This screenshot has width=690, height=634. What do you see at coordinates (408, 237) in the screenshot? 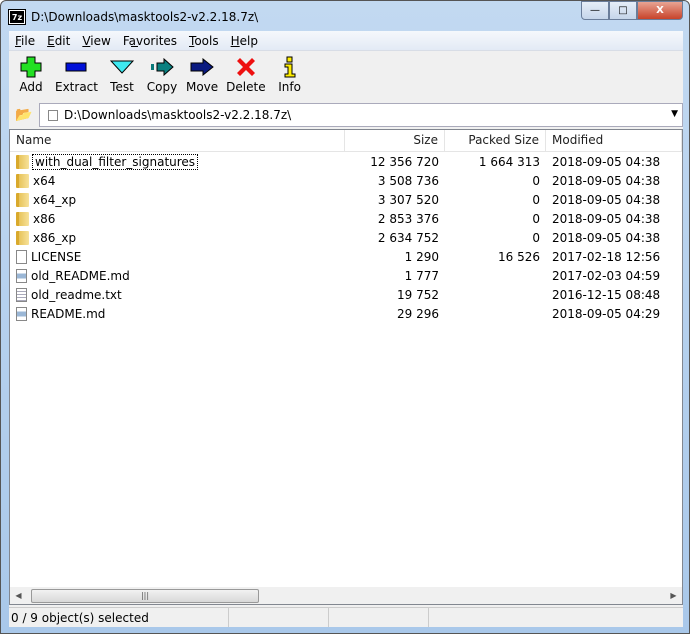
I see `file-size: 2 634 752` at bounding box center [408, 237].